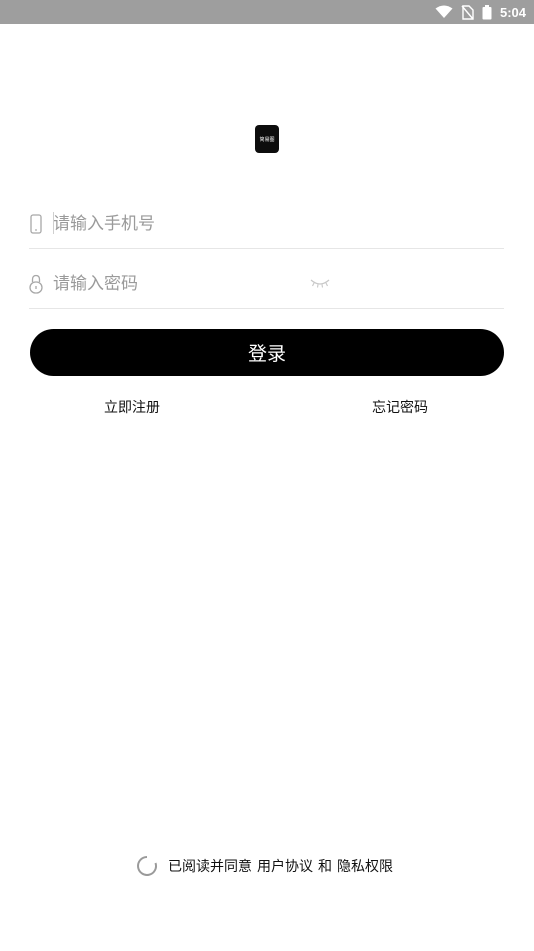 Image resolution: width=534 pixels, height=951 pixels. Describe the element at coordinates (512, 12) in the screenshot. I see `status-time: 5:04` at that location.